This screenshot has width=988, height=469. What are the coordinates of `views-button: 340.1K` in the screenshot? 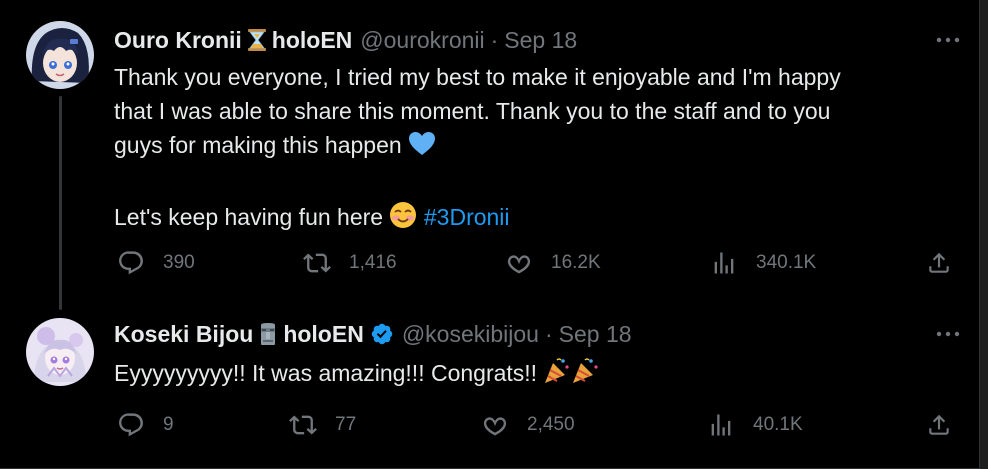 It's located at (763, 263).